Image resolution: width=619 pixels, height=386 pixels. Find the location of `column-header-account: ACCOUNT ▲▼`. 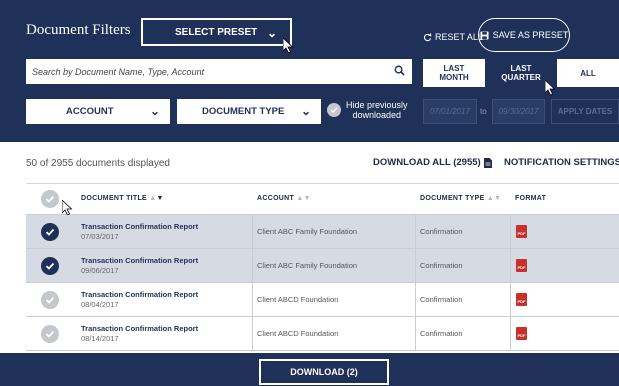

column-header-account: ACCOUNT ▲▼ is located at coordinates (284, 198).